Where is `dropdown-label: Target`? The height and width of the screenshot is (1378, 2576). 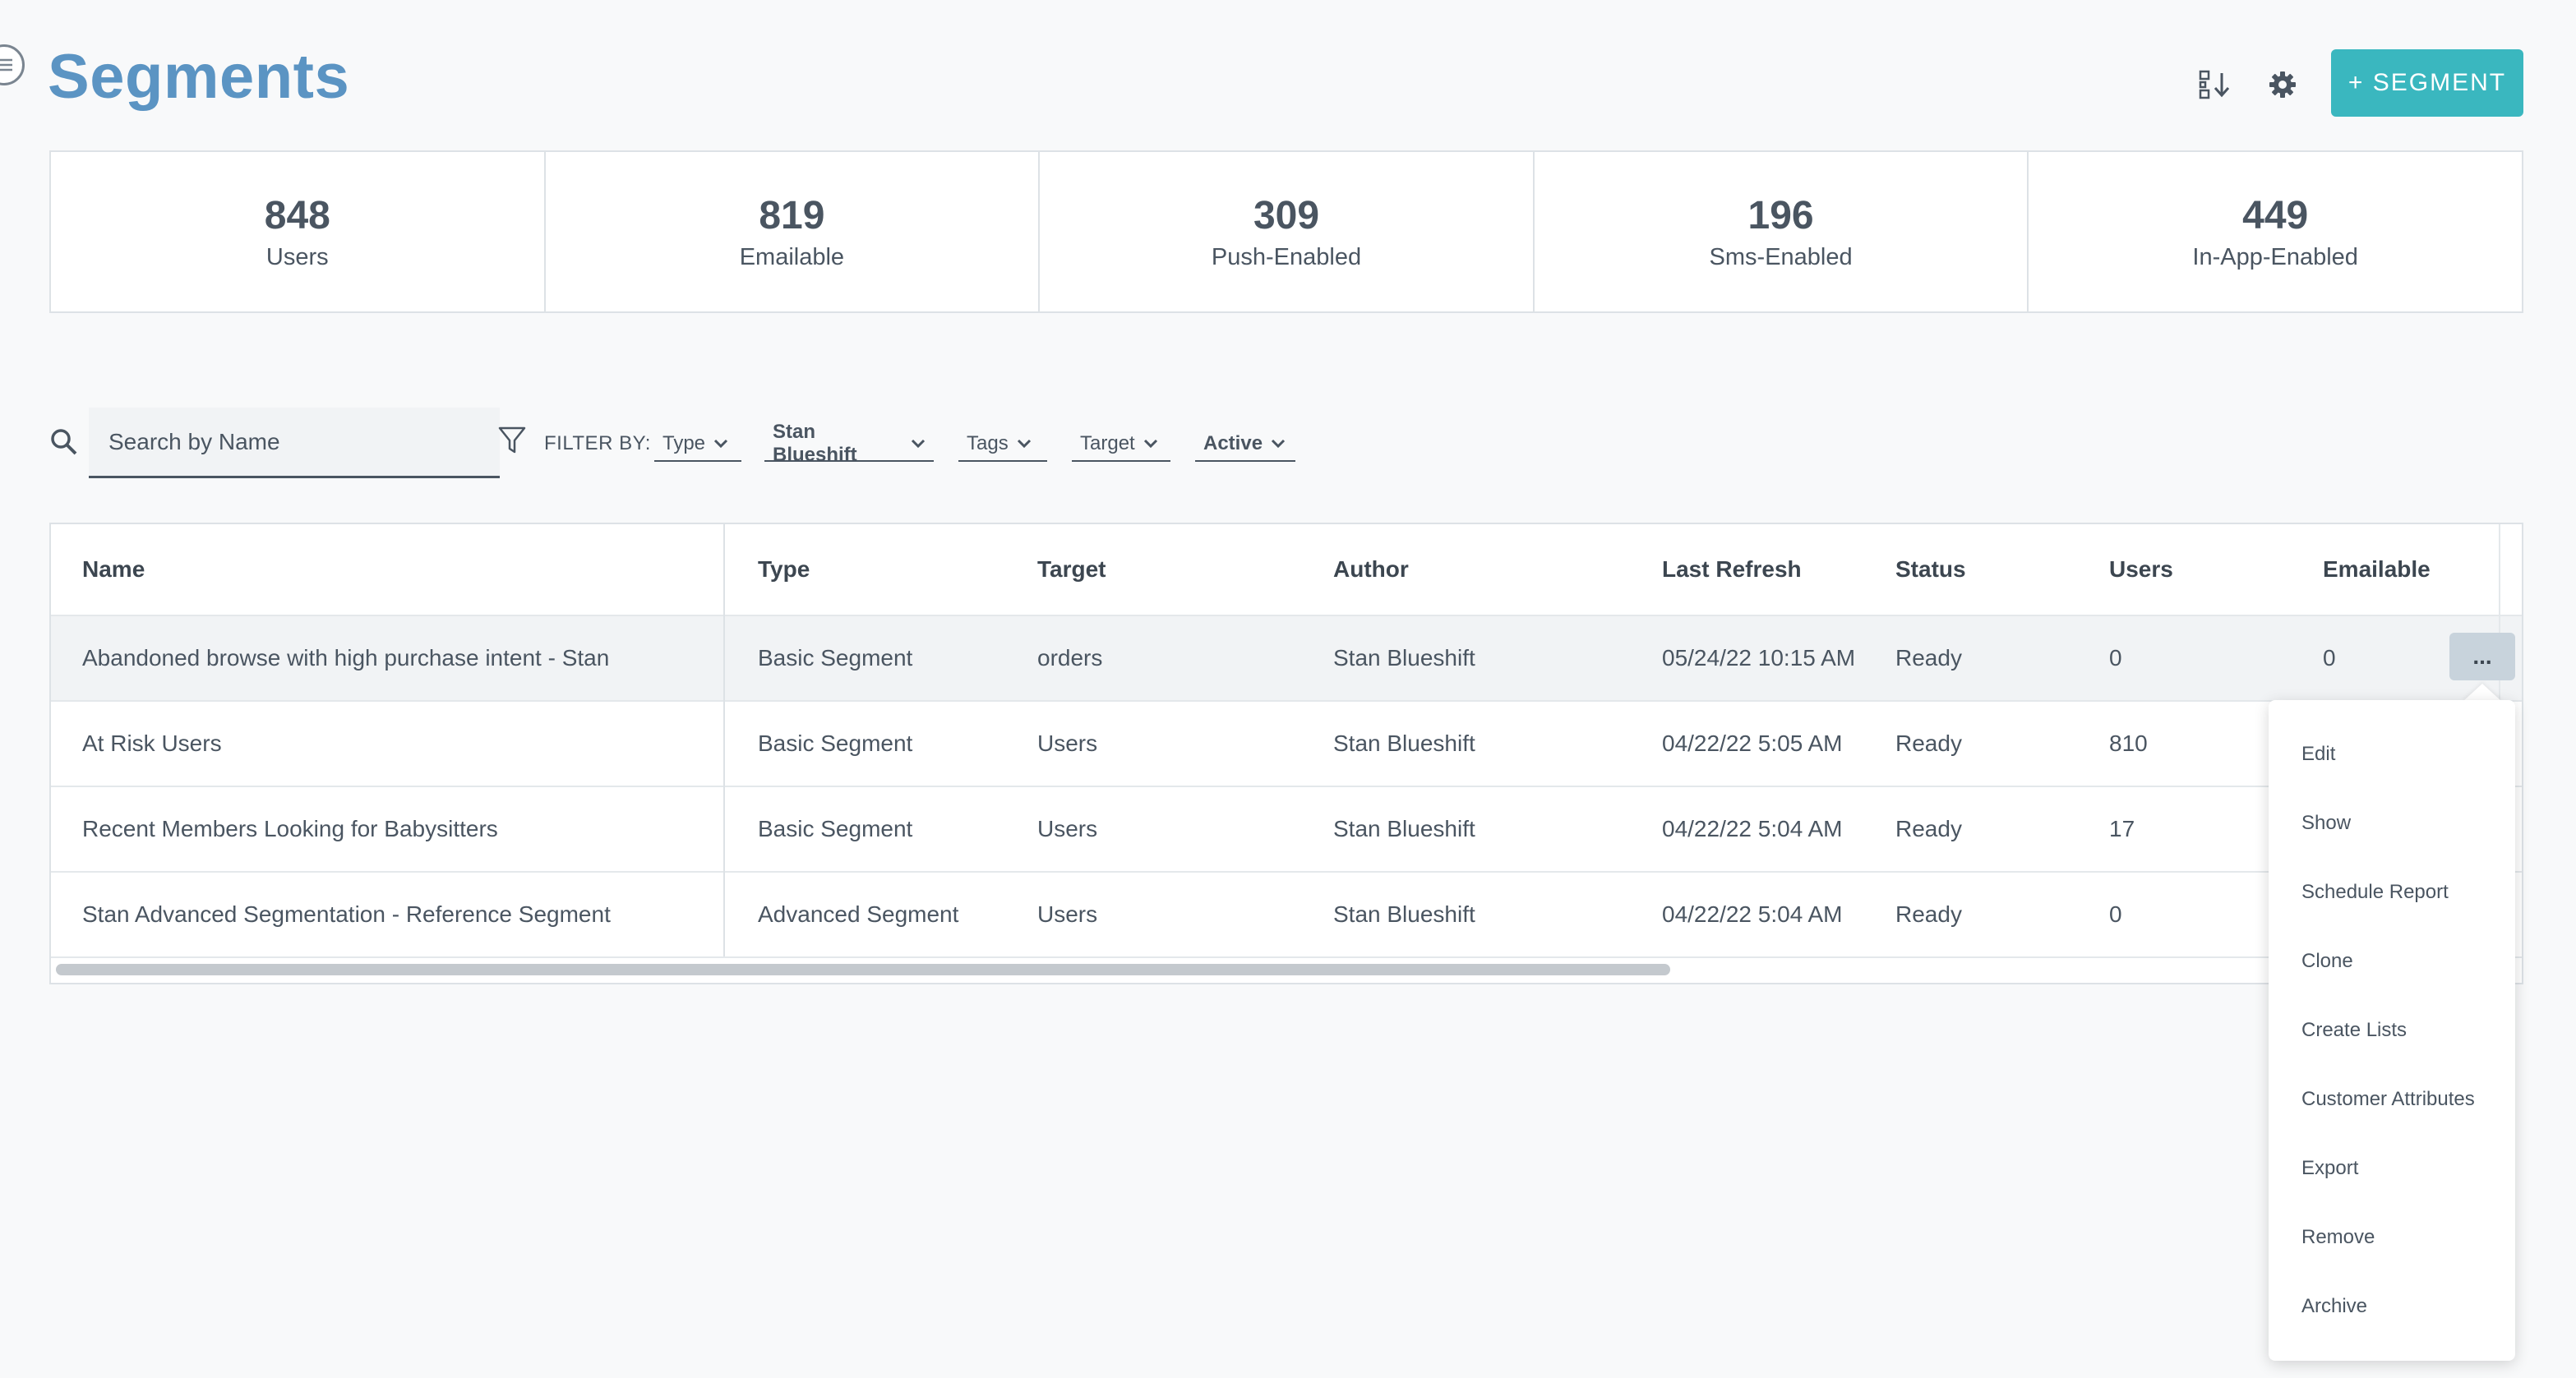 dropdown-label: Target is located at coordinates (1108, 443).